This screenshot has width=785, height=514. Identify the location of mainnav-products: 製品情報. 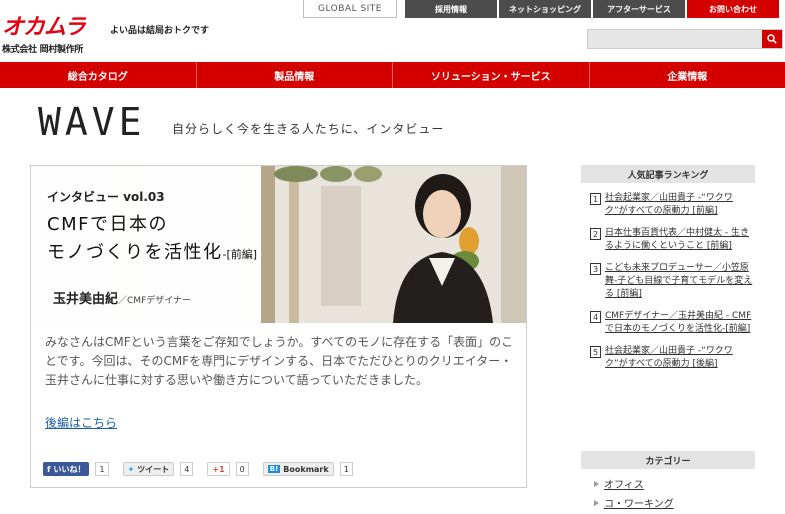
(295, 75).